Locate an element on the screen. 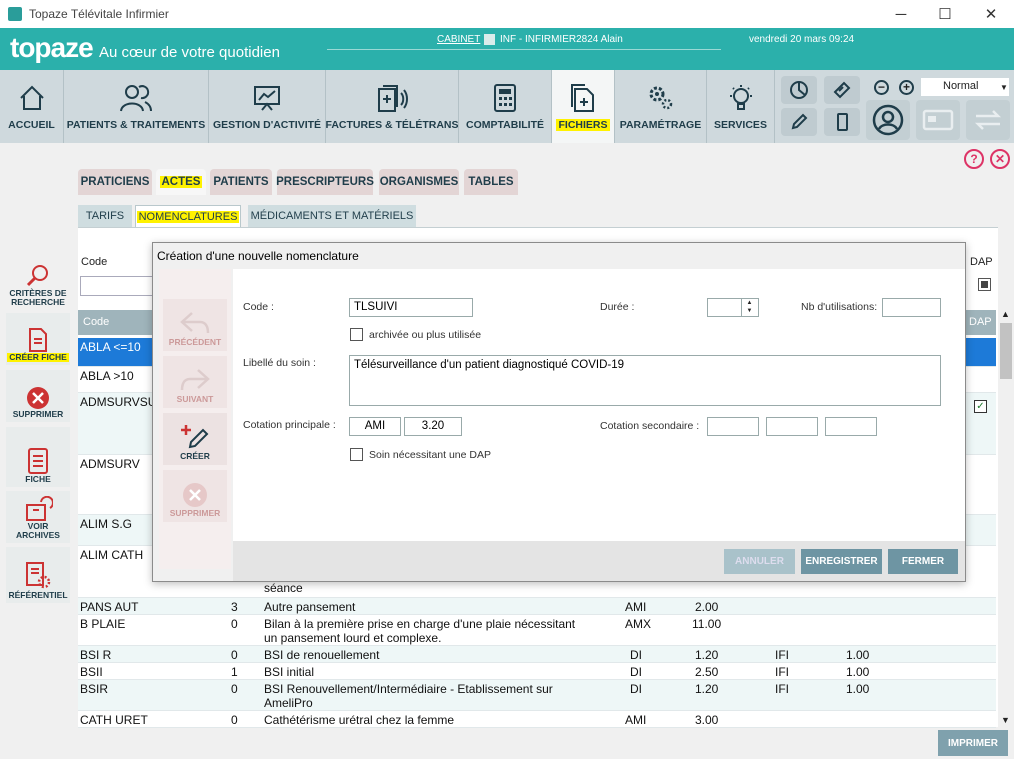 The image size is (1014, 759). scroll-down-icon: ▼ is located at coordinates (1005, 720).